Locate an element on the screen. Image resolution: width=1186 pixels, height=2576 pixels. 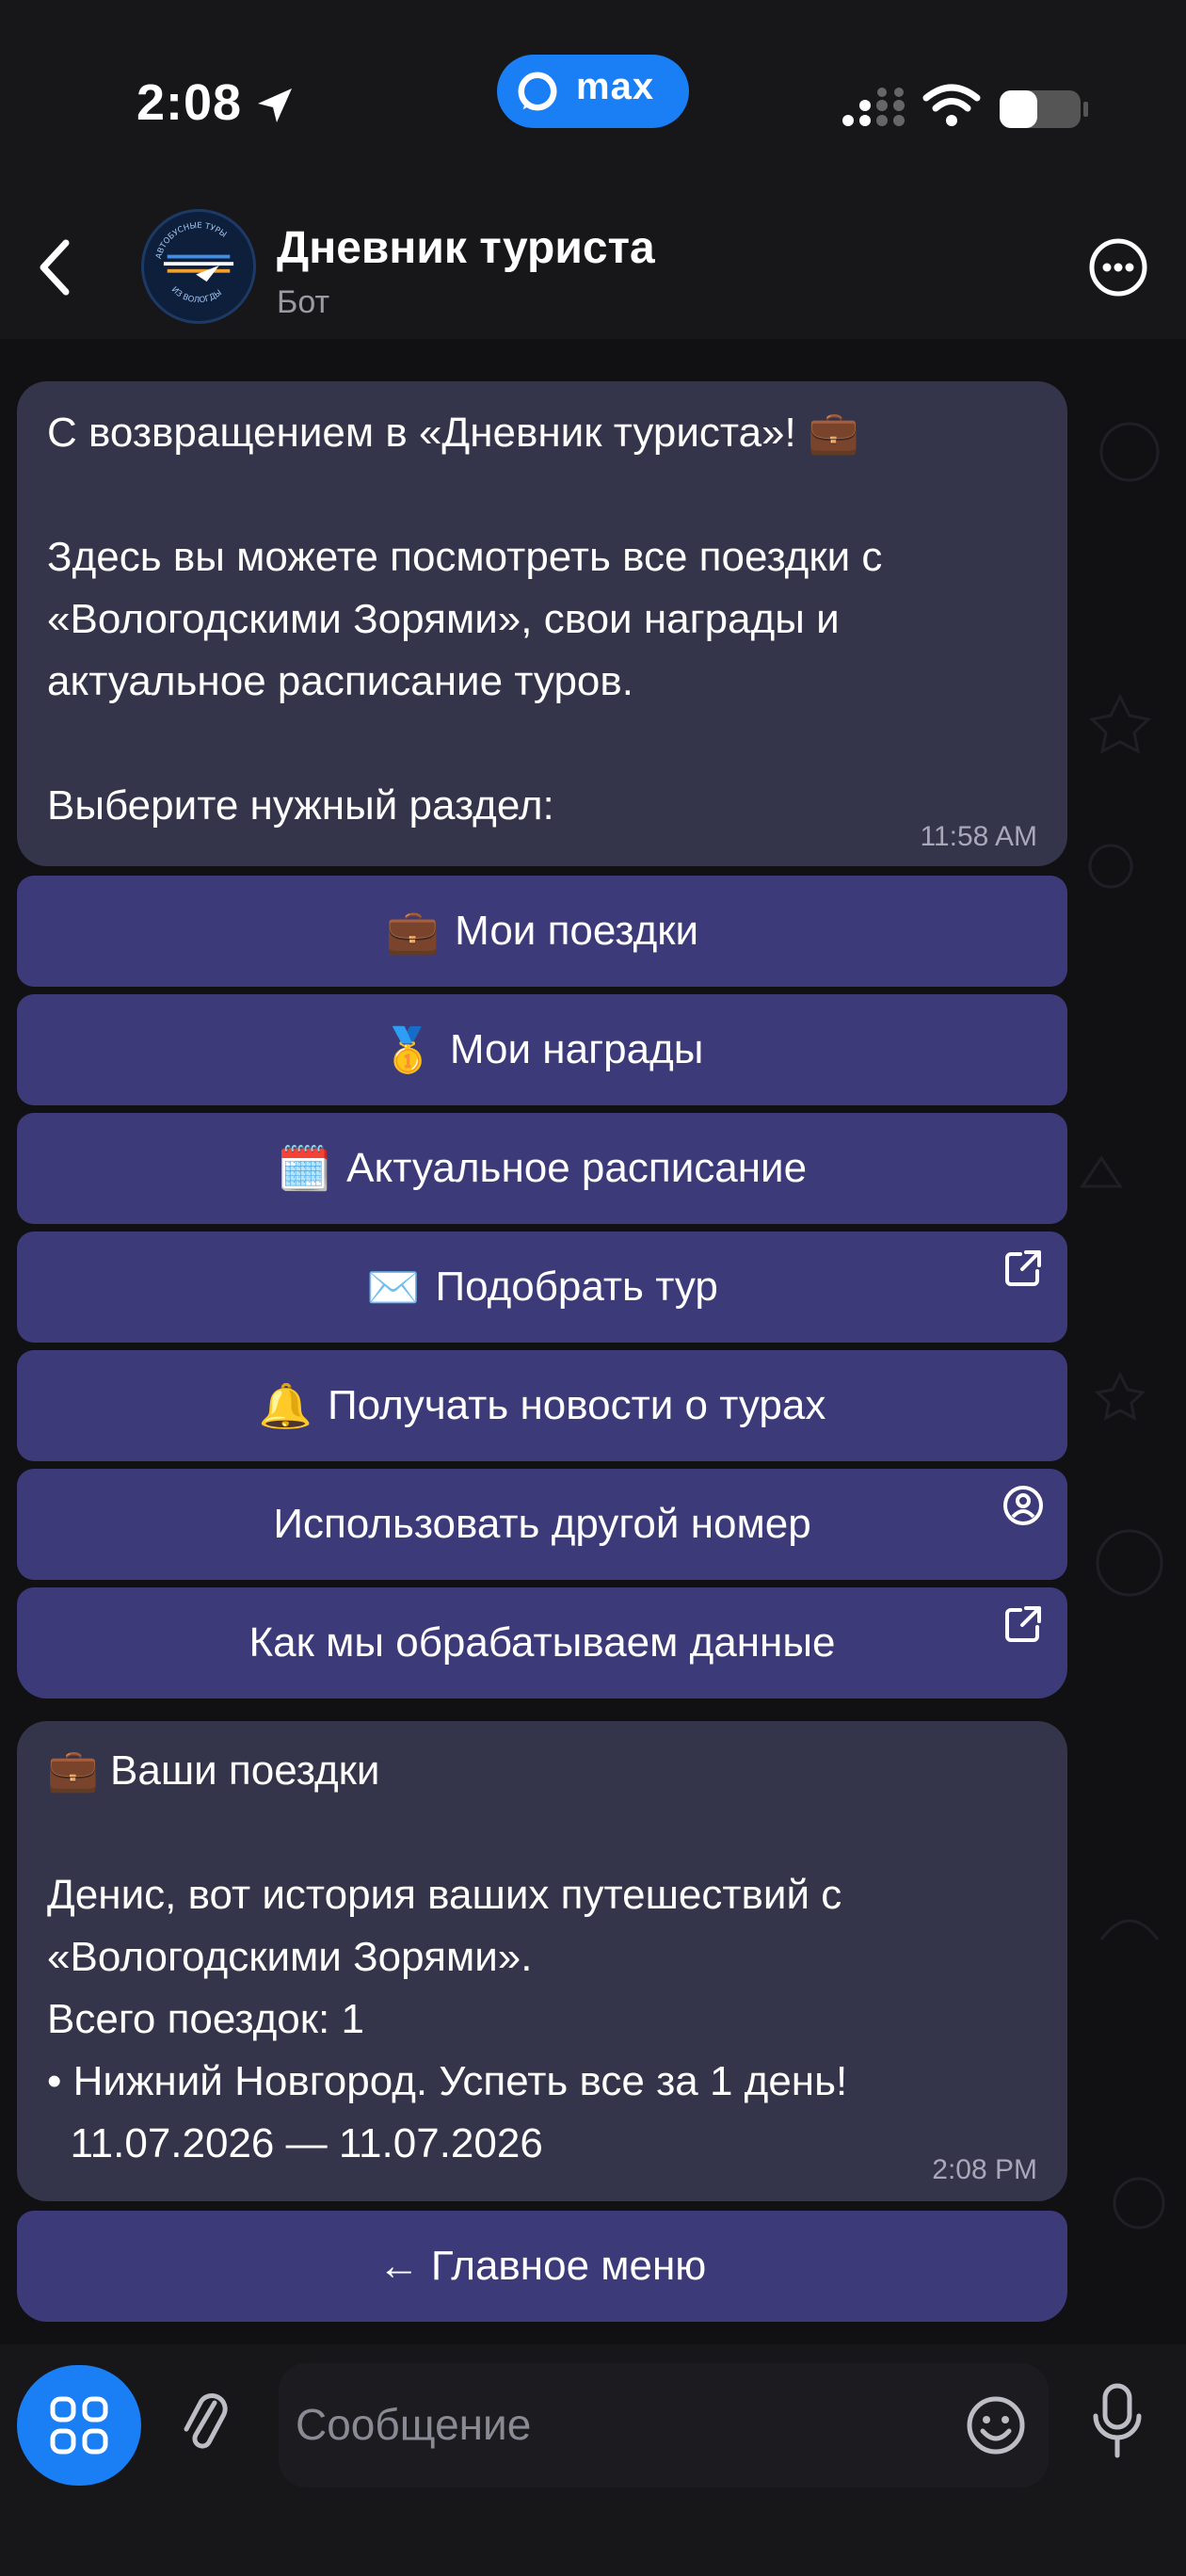
briefcase-icon: 💼 is located at coordinates (413, 931).